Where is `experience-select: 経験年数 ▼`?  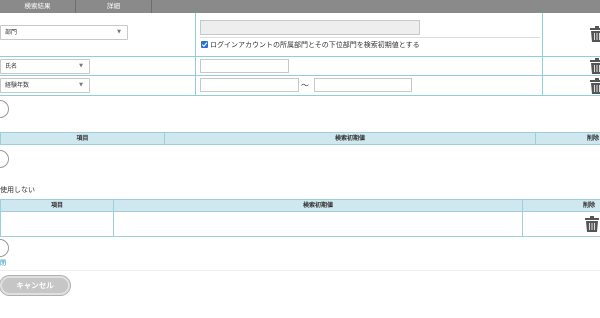 experience-select: 経験年数 ▼ is located at coordinates (45, 85).